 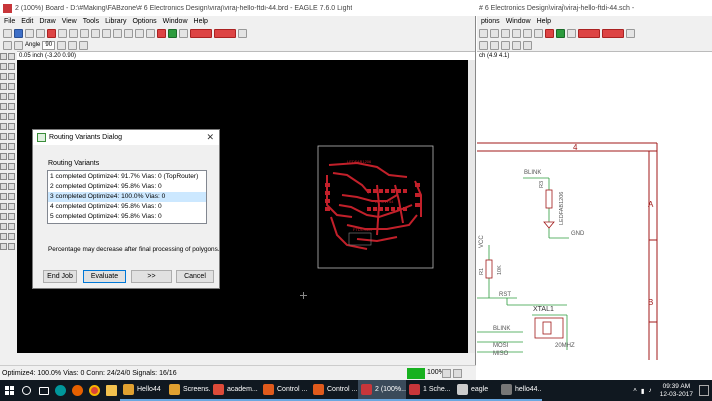 I want to click on design-link-icon, so click(x=201, y=33).